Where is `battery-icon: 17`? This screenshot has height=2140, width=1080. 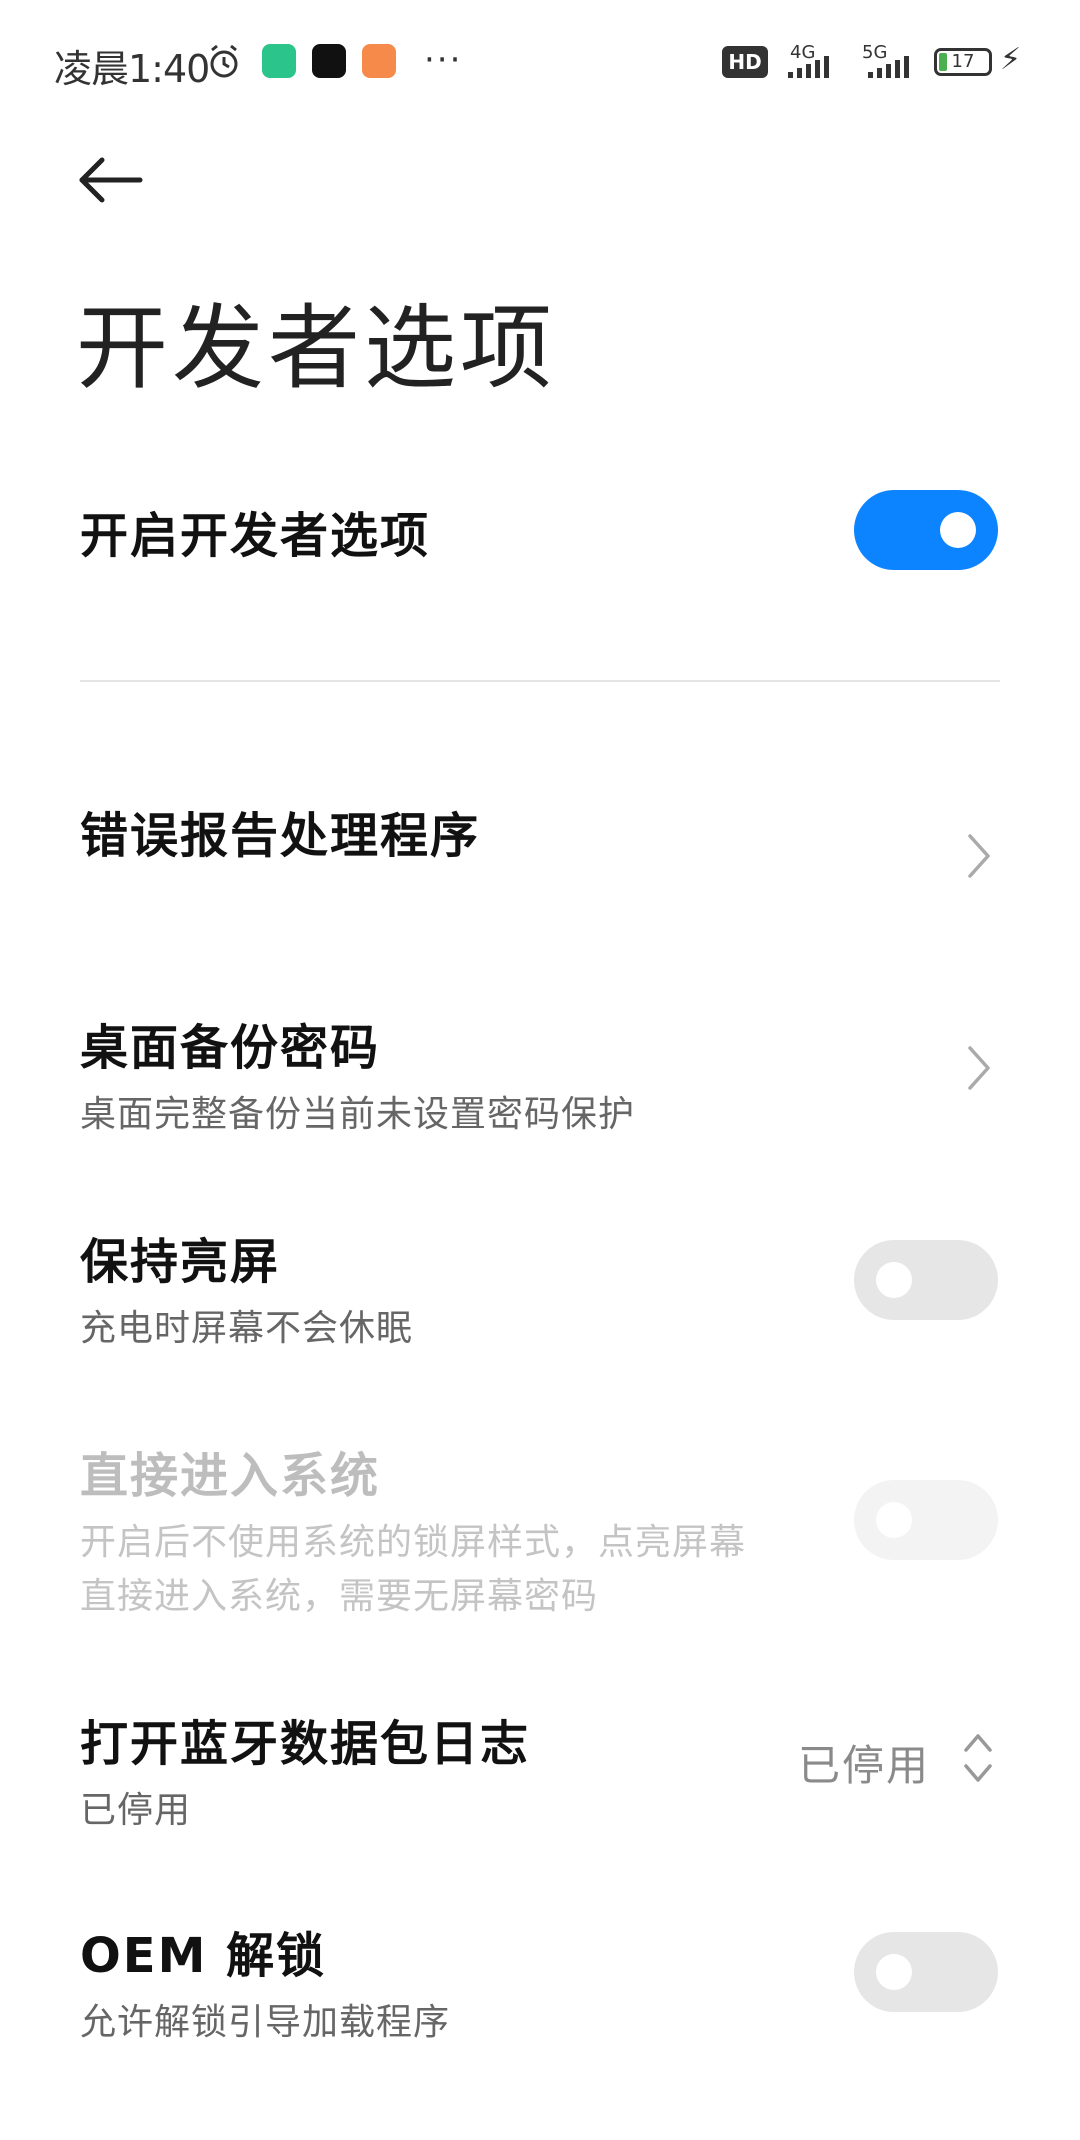
battery-icon: 17 is located at coordinates (963, 62).